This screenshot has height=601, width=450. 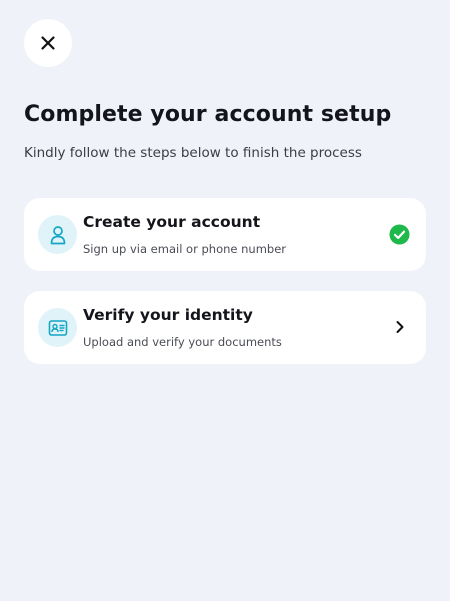 What do you see at coordinates (400, 327) in the screenshot?
I see `chevron-right-icon` at bounding box center [400, 327].